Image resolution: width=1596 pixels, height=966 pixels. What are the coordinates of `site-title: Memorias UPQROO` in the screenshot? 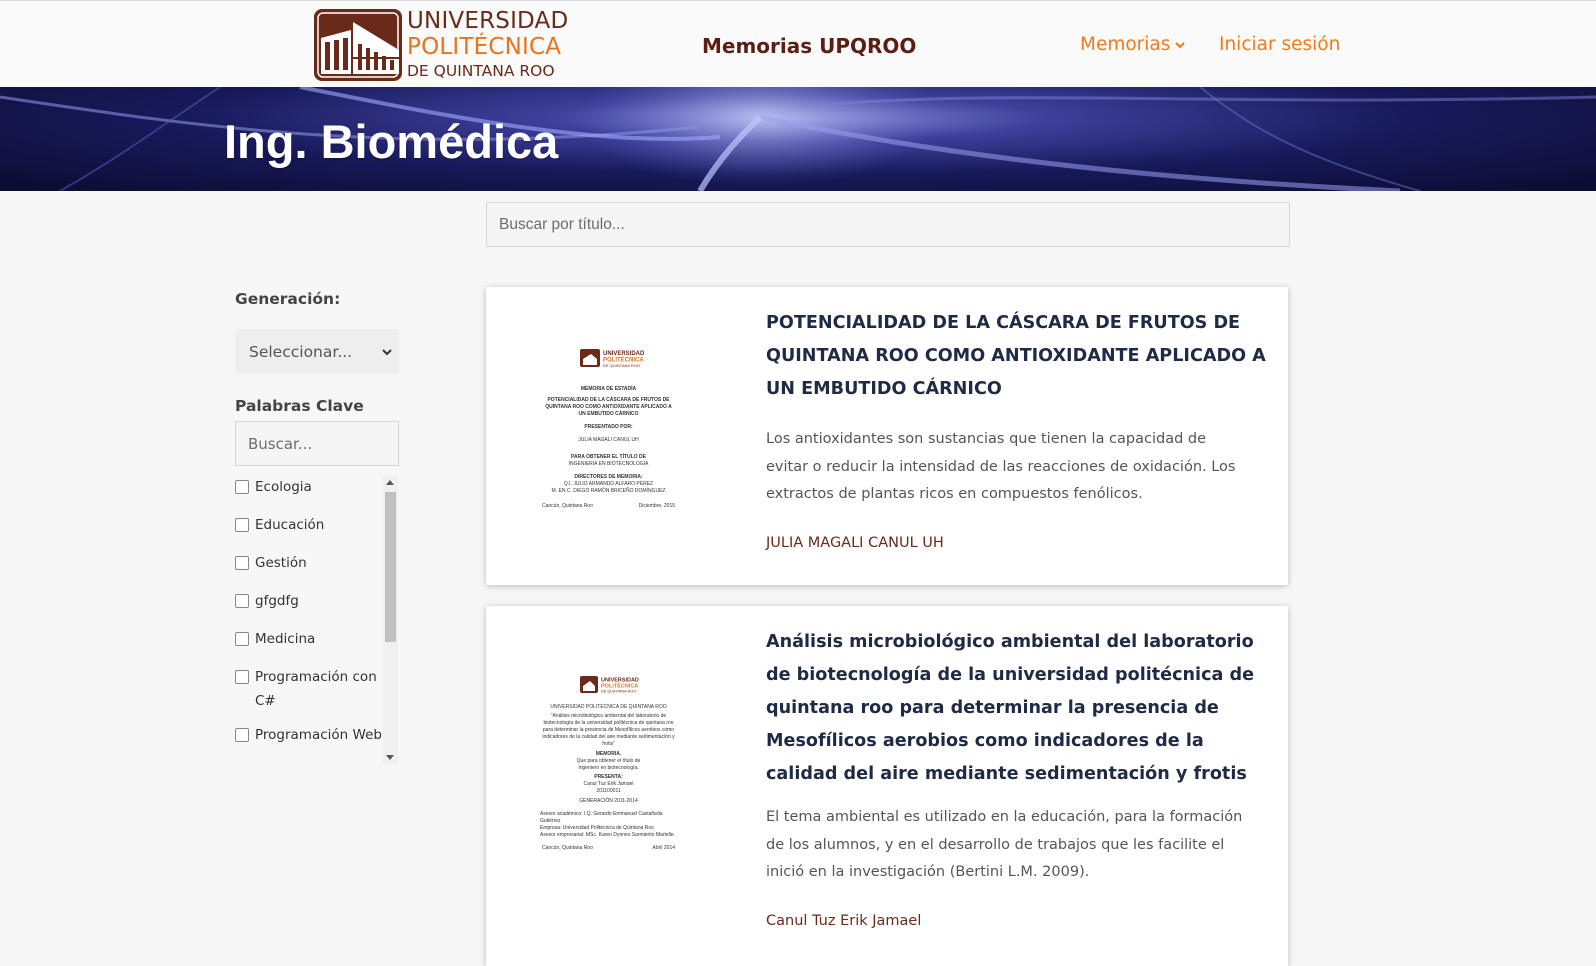 It's located at (809, 46).